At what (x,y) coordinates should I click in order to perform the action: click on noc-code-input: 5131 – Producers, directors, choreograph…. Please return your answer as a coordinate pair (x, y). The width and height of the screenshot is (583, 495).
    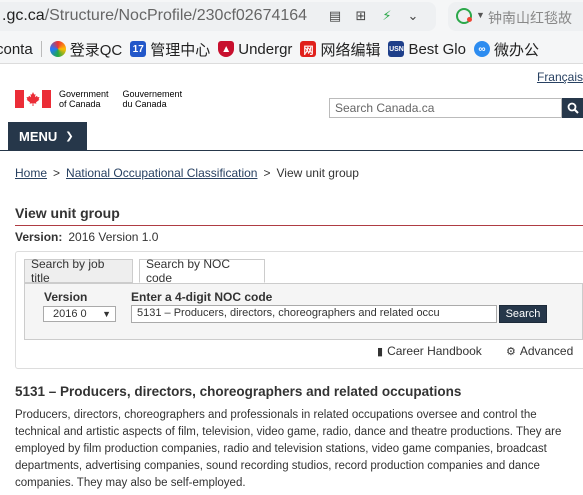
    Looking at the image, I should click on (314, 314).